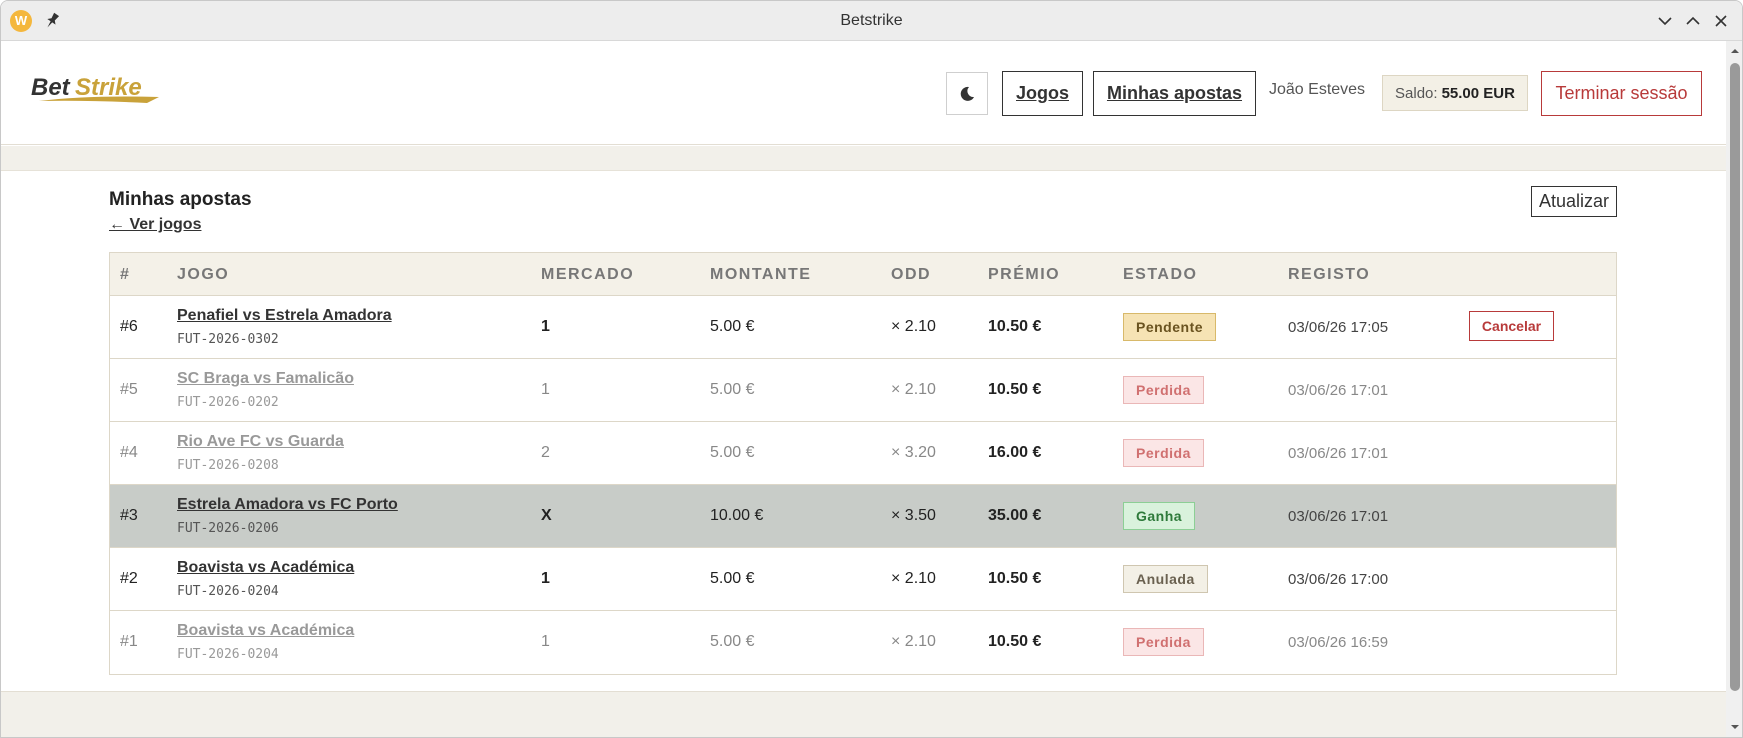 This screenshot has width=1743, height=738. Describe the element at coordinates (99, 93) in the screenshot. I see `betstrike-logo: Bet Strike` at that location.